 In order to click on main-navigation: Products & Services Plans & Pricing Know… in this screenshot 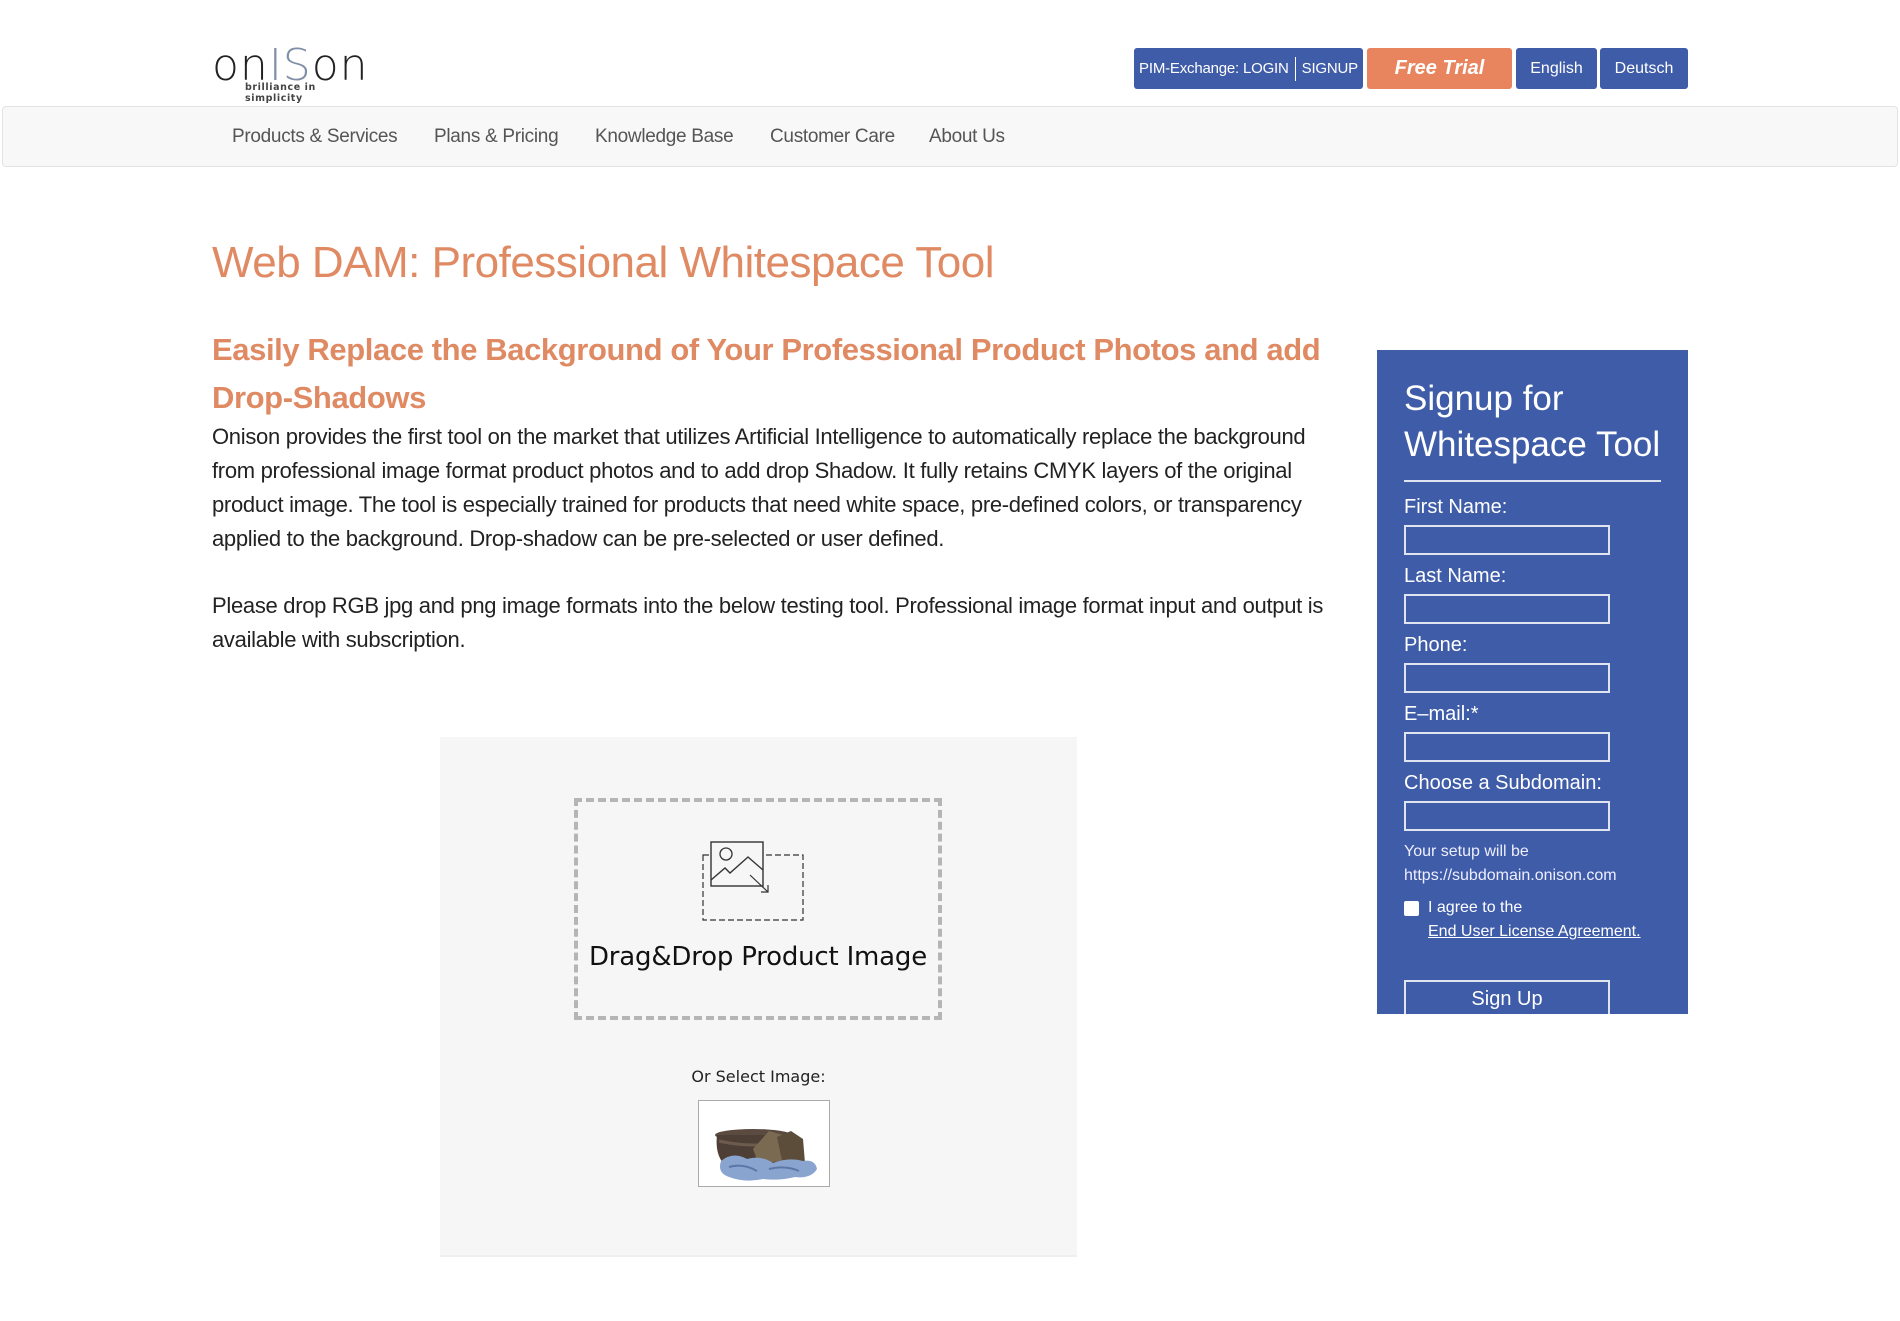, I will do `click(950, 136)`.